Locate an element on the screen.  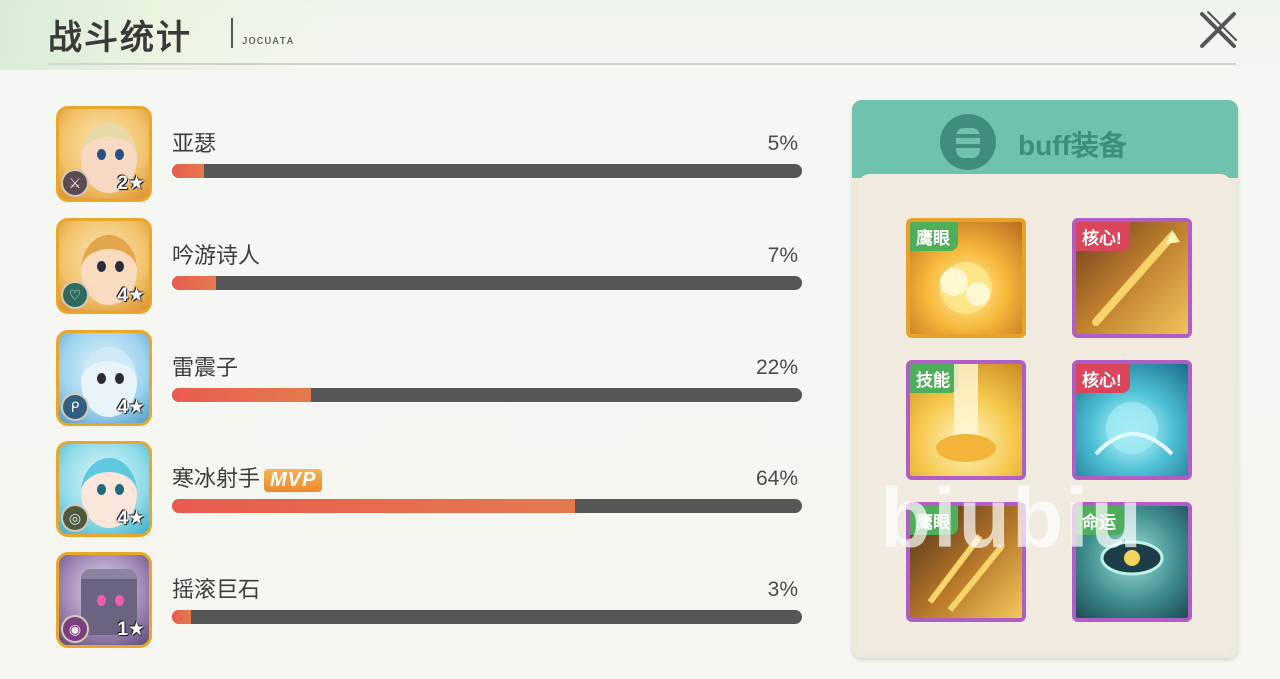
avatar-leizhenzi: ᑭ 4★ is located at coordinates (104, 378).